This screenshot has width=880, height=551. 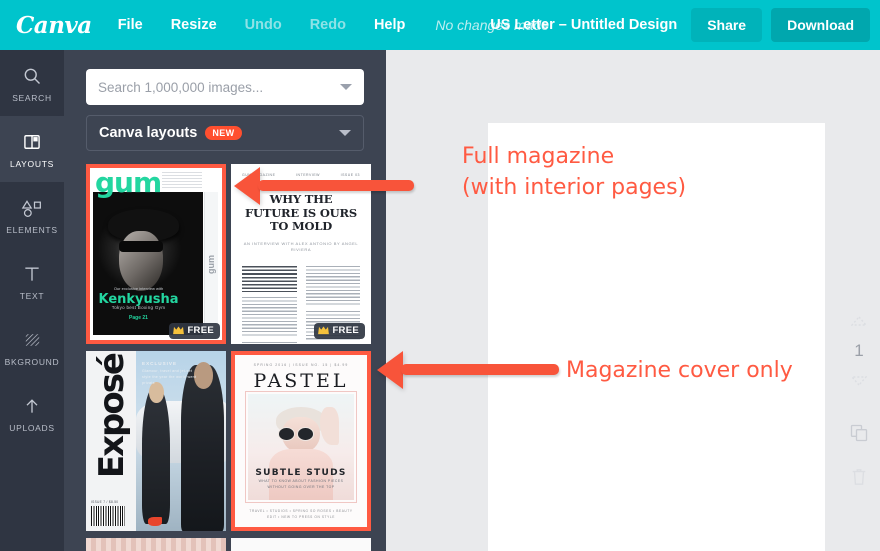 I want to click on menu-item-help: Help, so click(x=389, y=25).